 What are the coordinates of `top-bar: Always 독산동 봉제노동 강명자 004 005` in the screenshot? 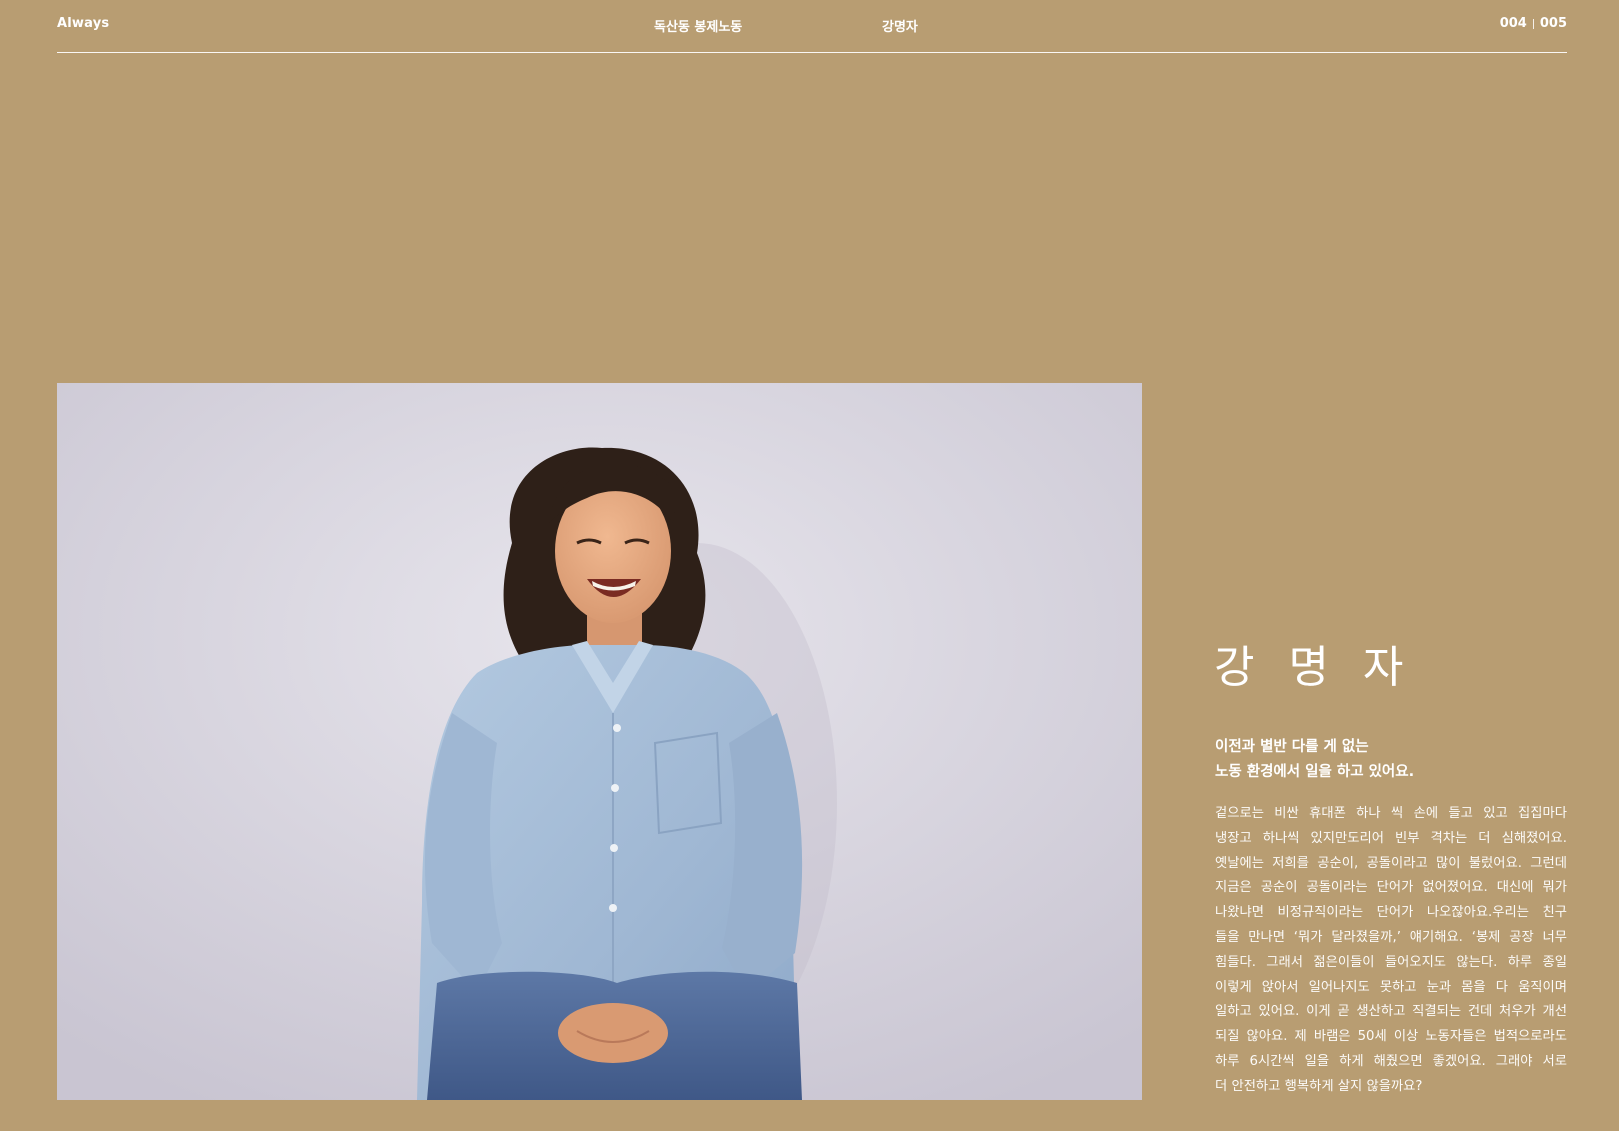 It's located at (812, 26).